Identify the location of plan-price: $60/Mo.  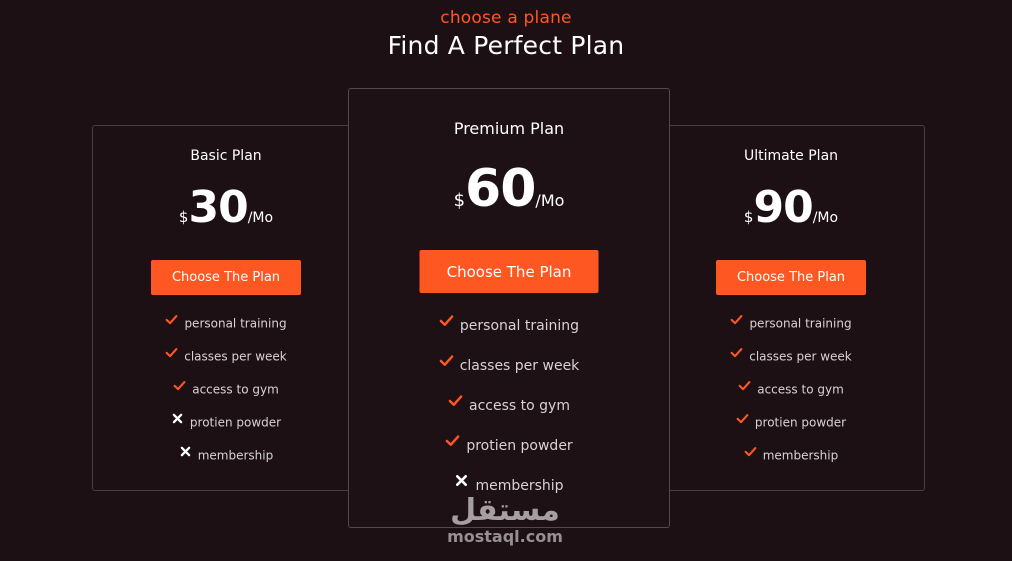
(509, 189).